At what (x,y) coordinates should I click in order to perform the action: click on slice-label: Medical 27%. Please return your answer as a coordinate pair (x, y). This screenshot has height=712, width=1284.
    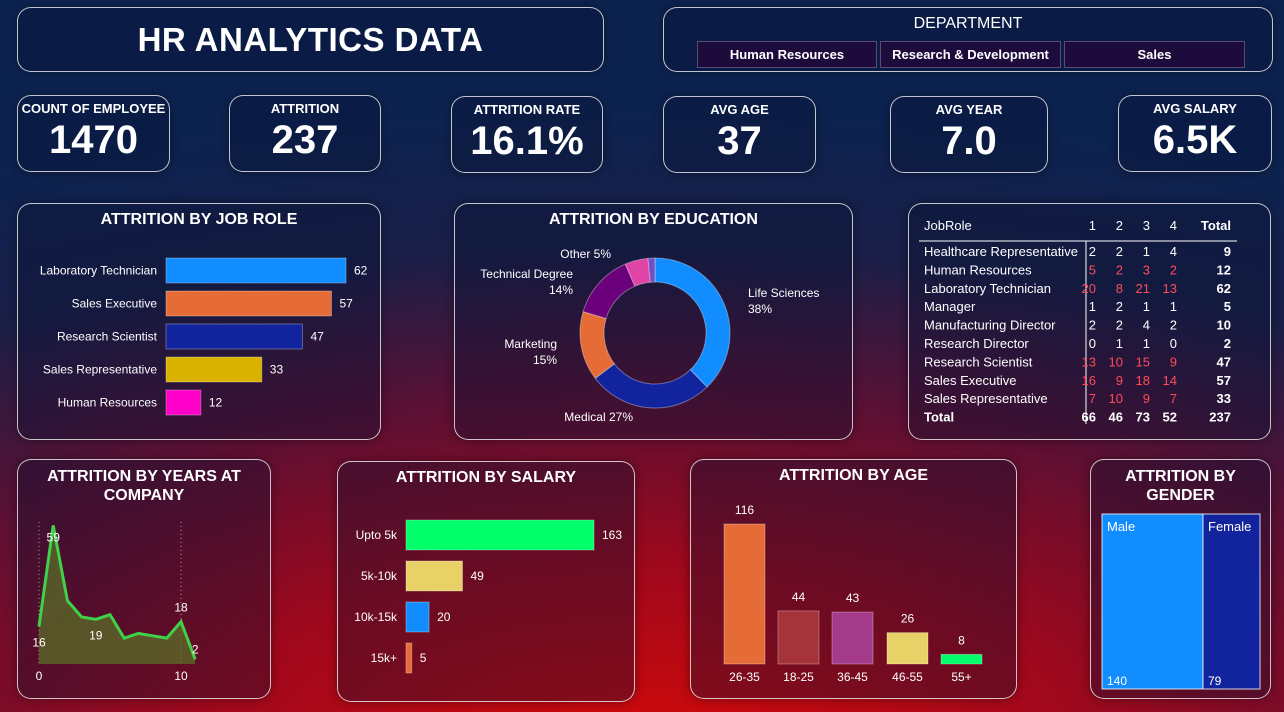
    Looking at the image, I should click on (598, 417).